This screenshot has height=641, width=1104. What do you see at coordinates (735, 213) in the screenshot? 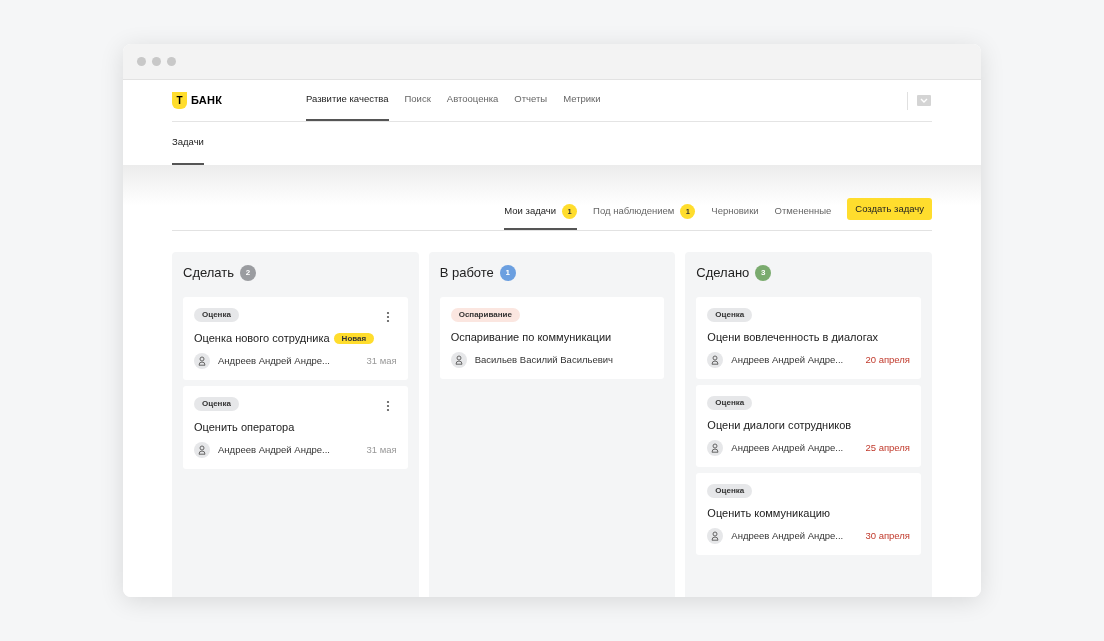
I see `task-tab: Черновики` at bounding box center [735, 213].